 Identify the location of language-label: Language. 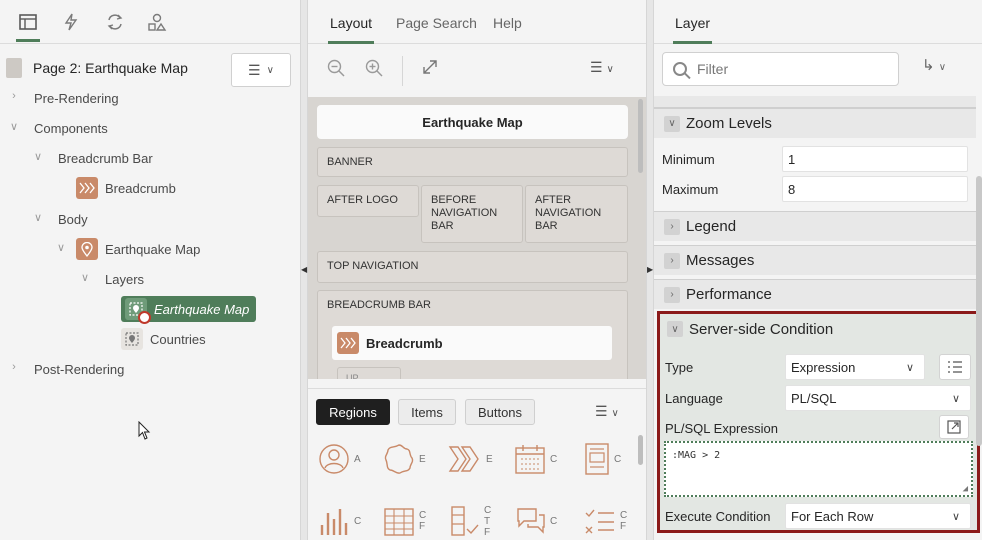
(694, 398).